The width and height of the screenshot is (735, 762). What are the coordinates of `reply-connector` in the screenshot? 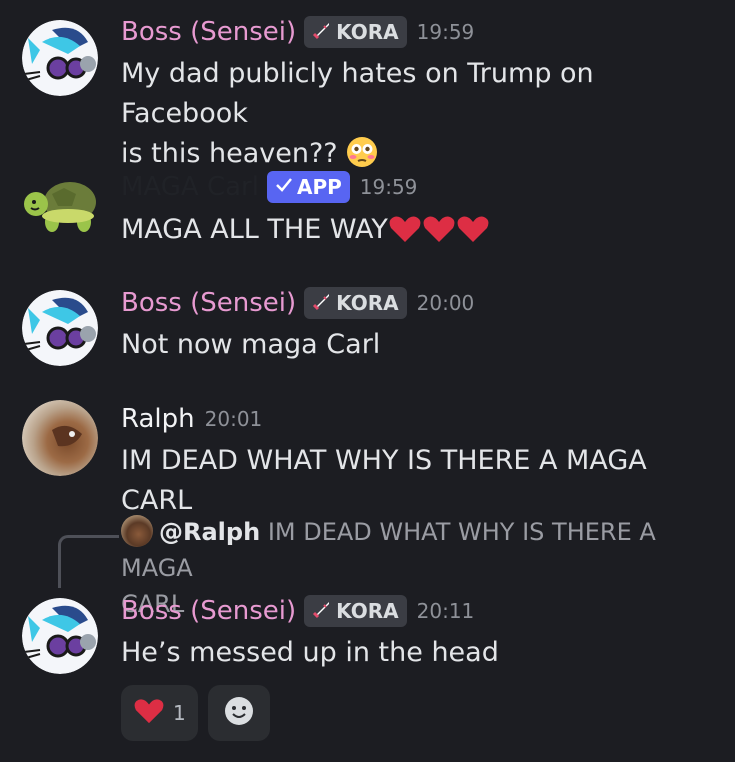 It's located at (88, 561).